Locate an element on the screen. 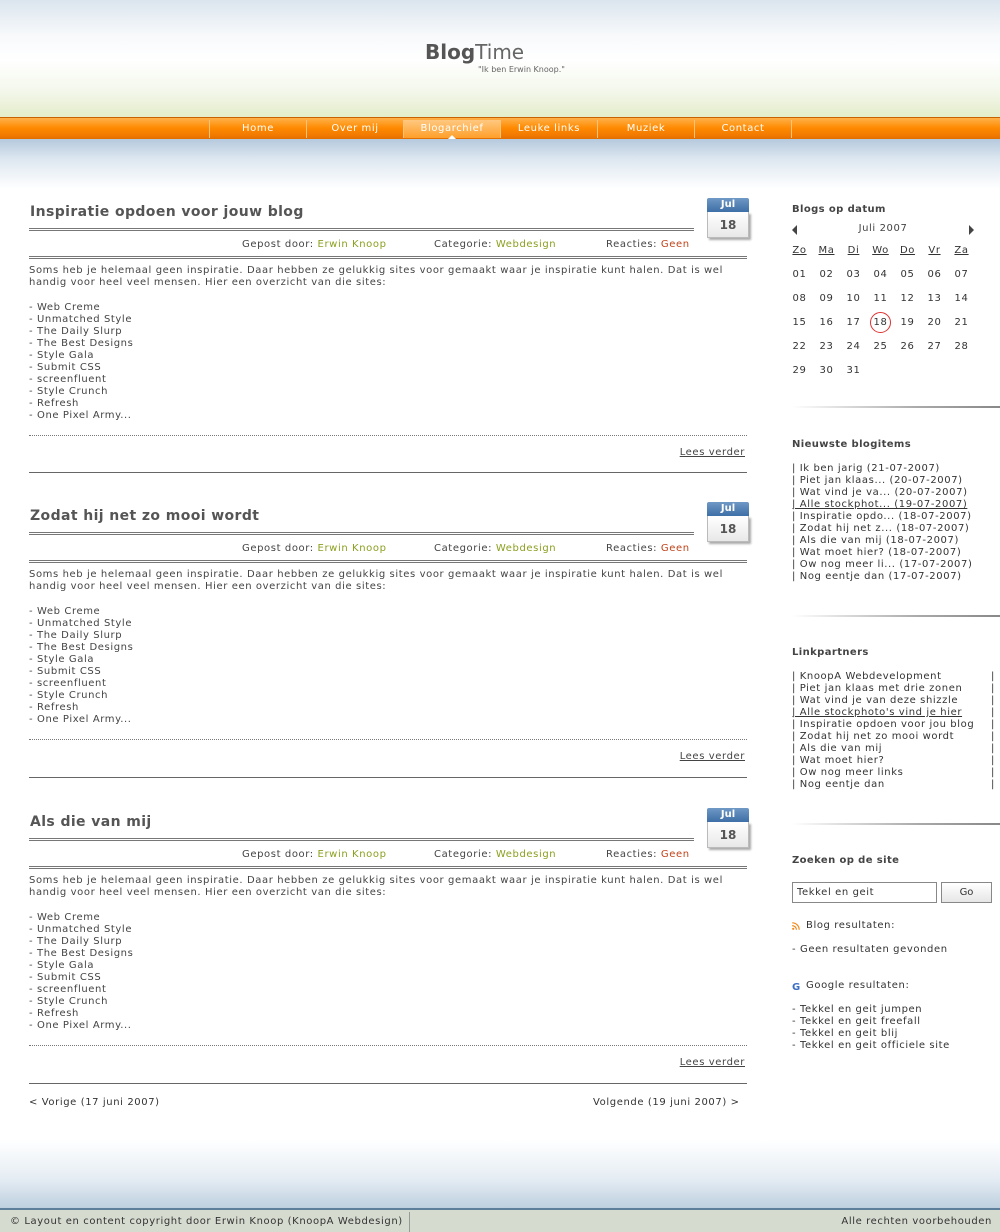  calendar-day: 25 is located at coordinates (880, 347).